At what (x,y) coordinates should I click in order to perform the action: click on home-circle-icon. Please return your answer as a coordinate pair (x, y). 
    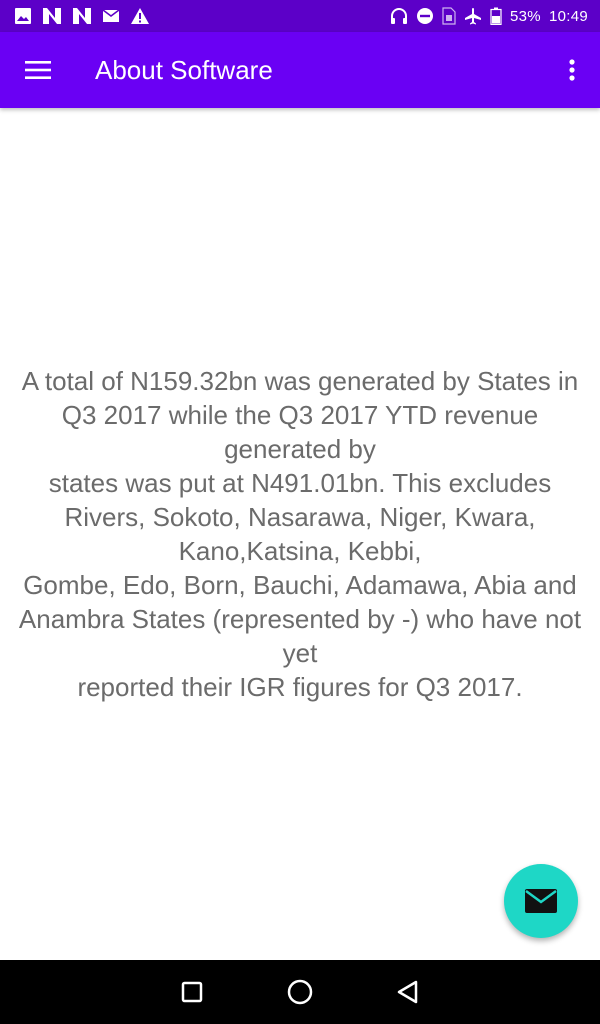
    Looking at the image, I should click on (300, 992).